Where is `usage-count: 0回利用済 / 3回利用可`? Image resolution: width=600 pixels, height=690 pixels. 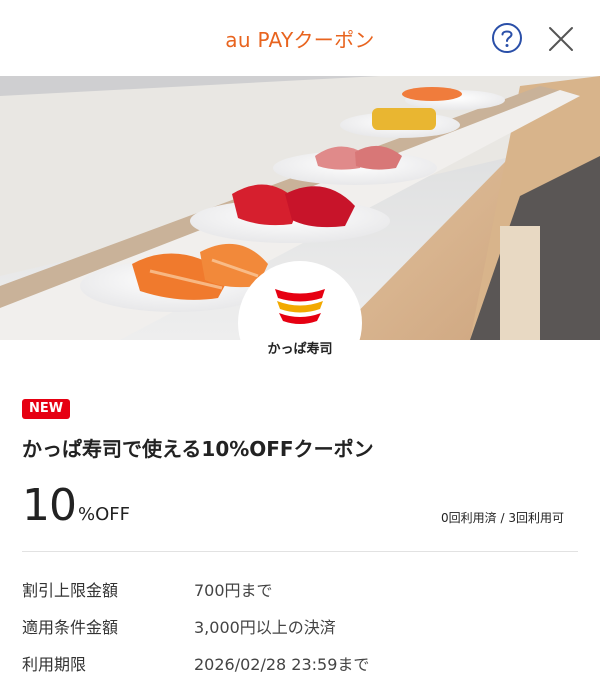 usage-count: 0回利用済 / 3回利用可 is located at coordinates (502, 518).